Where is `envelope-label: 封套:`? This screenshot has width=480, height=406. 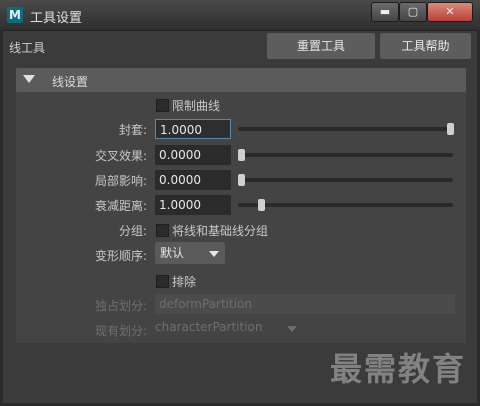
envelope-label: 封套: is located at coordinates (132, 130).